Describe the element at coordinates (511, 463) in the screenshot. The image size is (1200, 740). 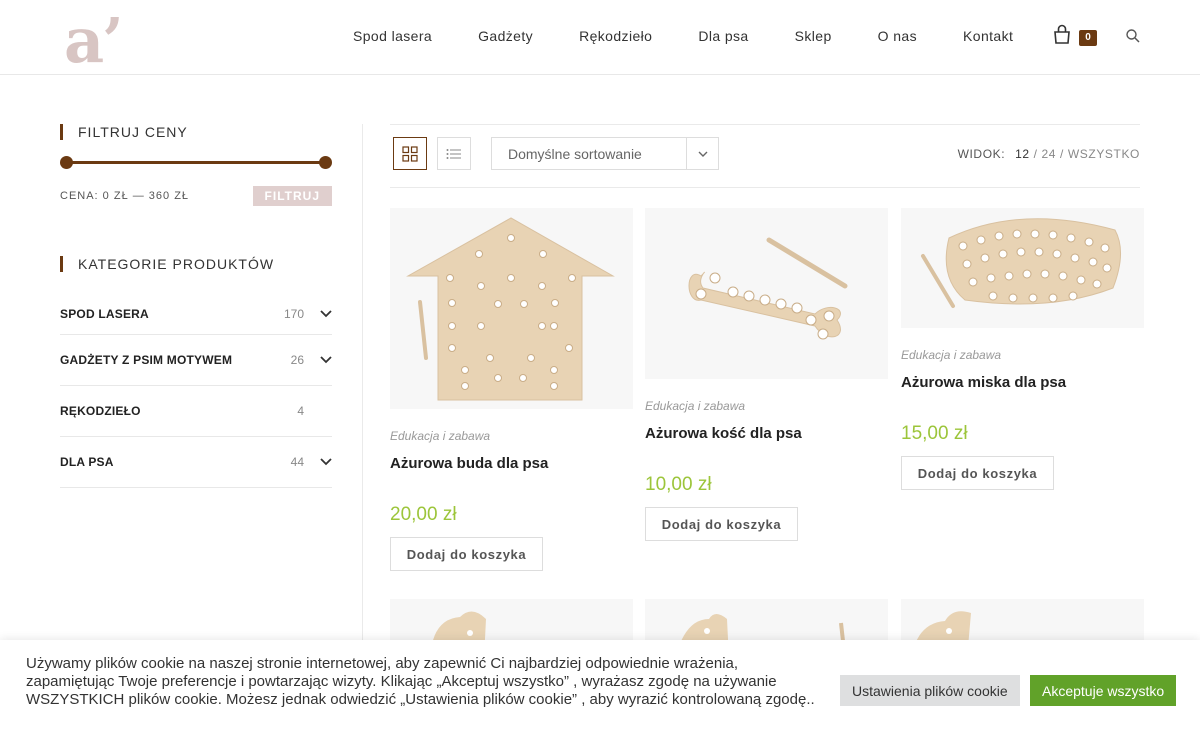
I see `product-name: Ażurowa buda dla psa` at that location.